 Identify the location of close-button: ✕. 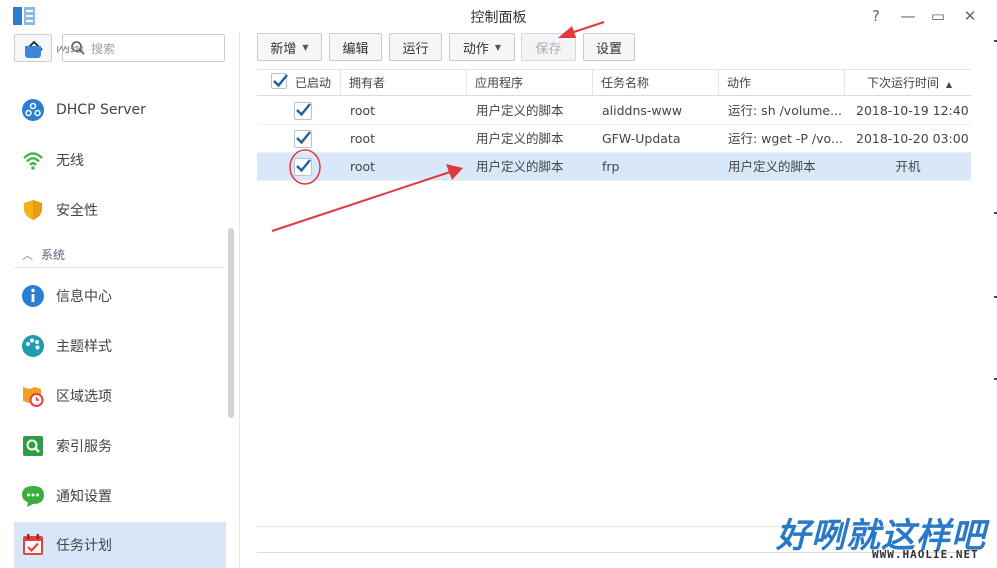
(970, 16).